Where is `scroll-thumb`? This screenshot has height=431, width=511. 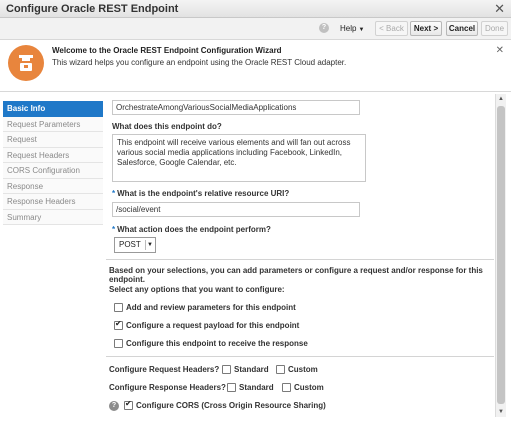
scroll-thumb is located at coordinates (501, 255).